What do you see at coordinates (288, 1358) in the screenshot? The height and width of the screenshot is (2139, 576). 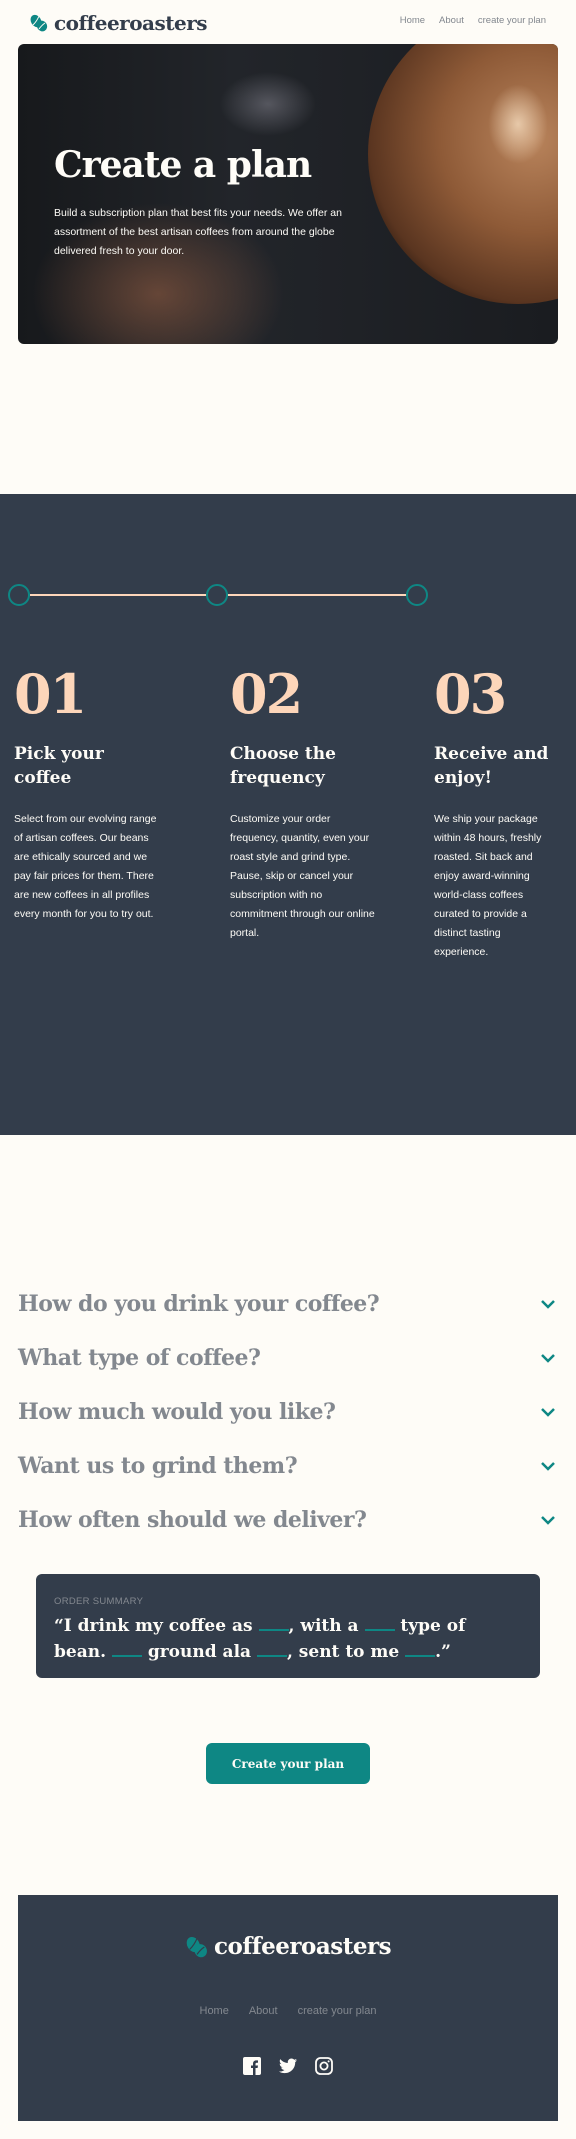 I see `question-coffee-type: What type of coffee?` at bounding box center [288, 1358].